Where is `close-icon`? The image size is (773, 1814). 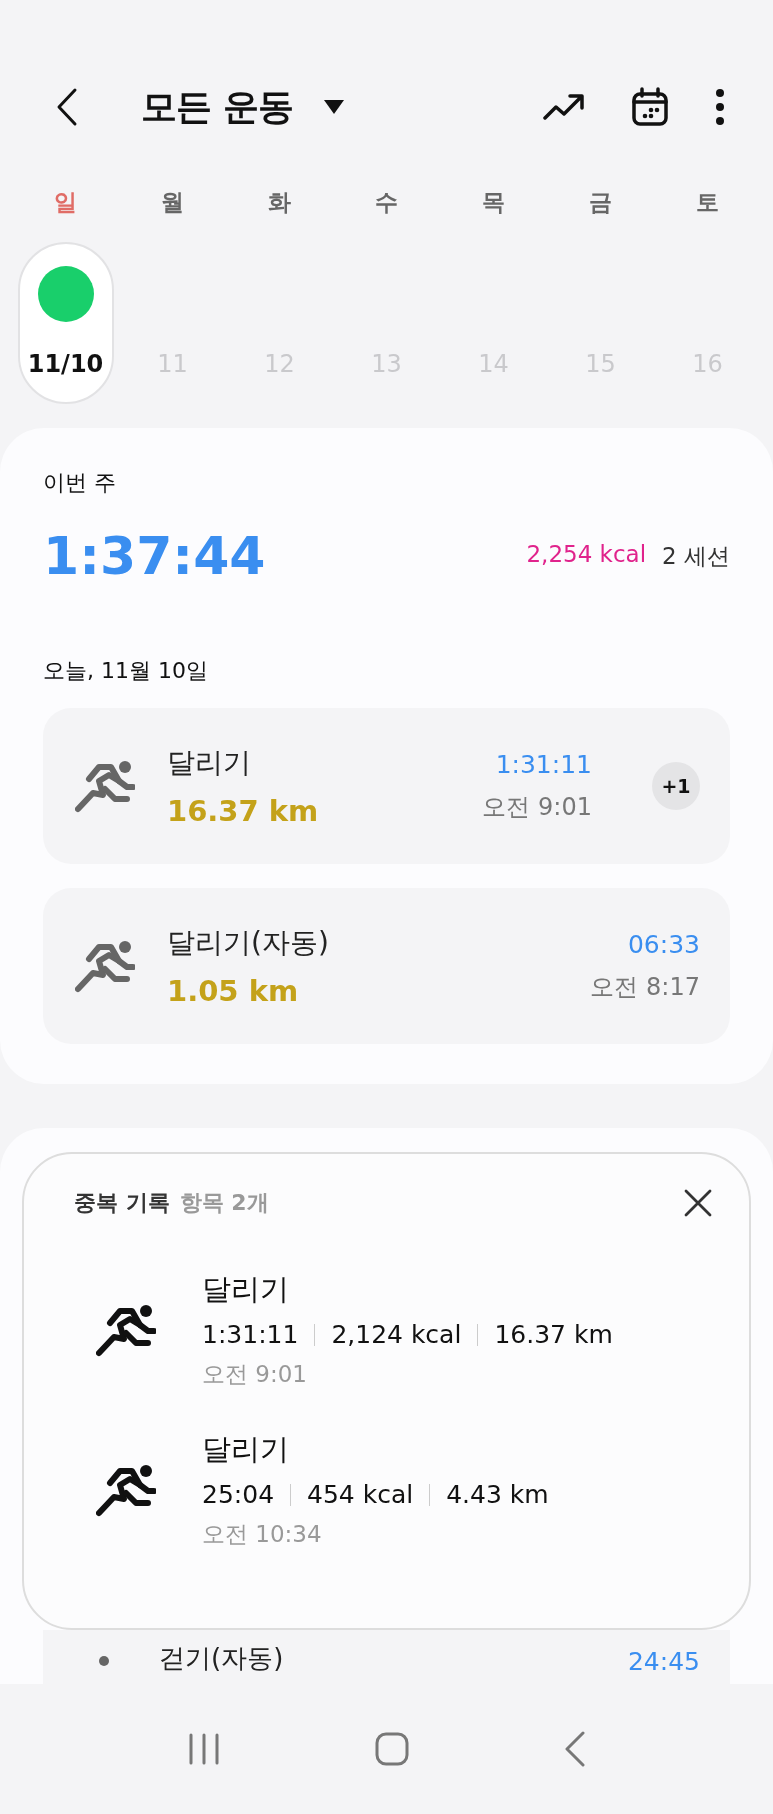
close-icon is located at coordinates (698, 1203).